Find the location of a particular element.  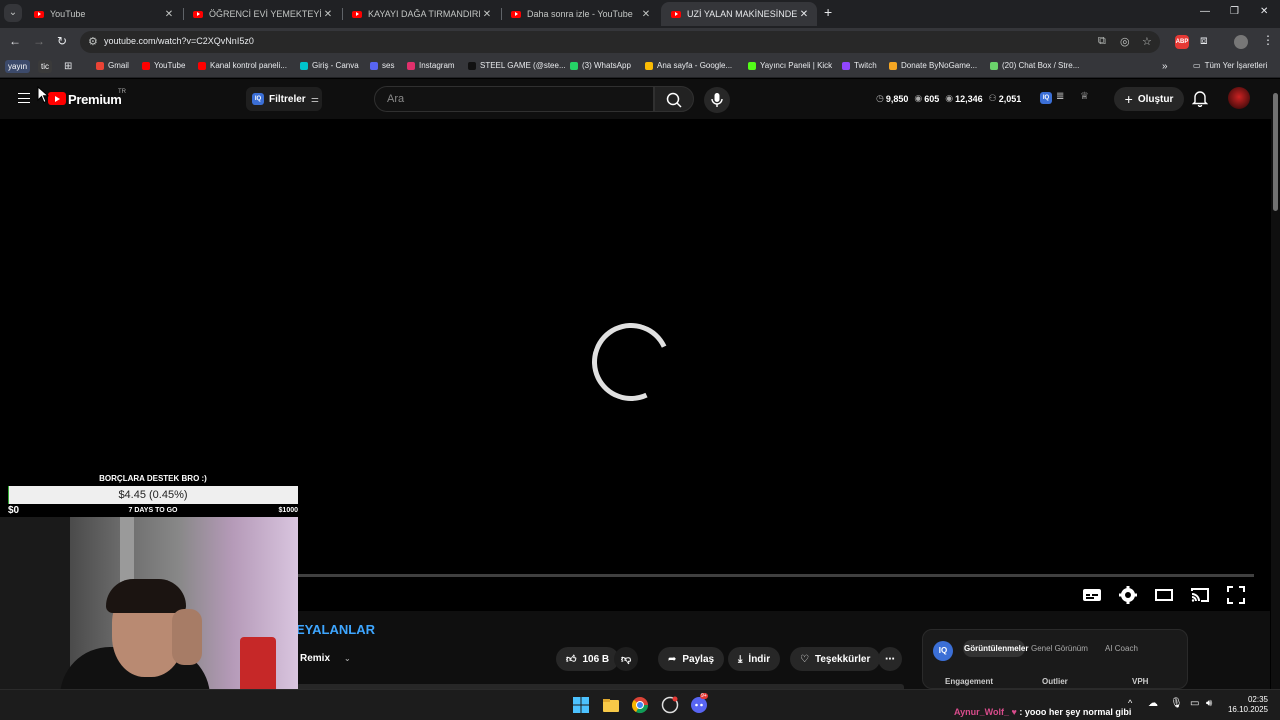

account-avatar is located at coordinates (1239, 98).